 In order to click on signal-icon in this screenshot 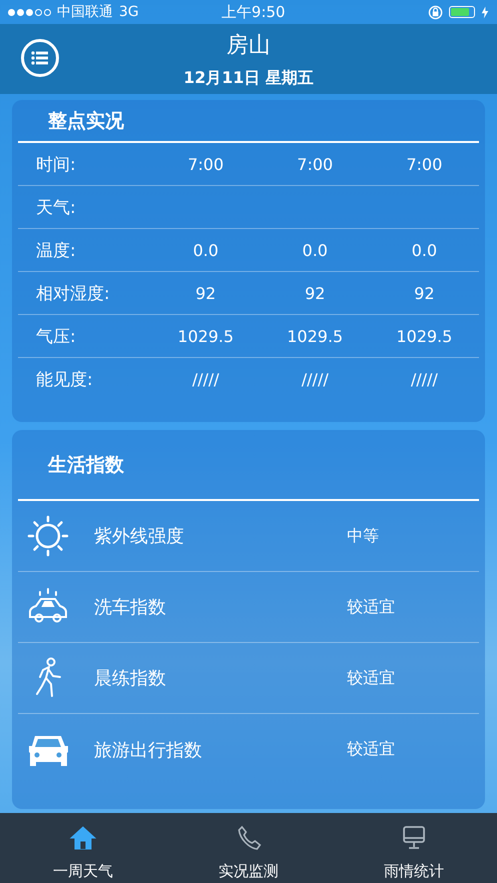, I will do `click(29, 12)`.